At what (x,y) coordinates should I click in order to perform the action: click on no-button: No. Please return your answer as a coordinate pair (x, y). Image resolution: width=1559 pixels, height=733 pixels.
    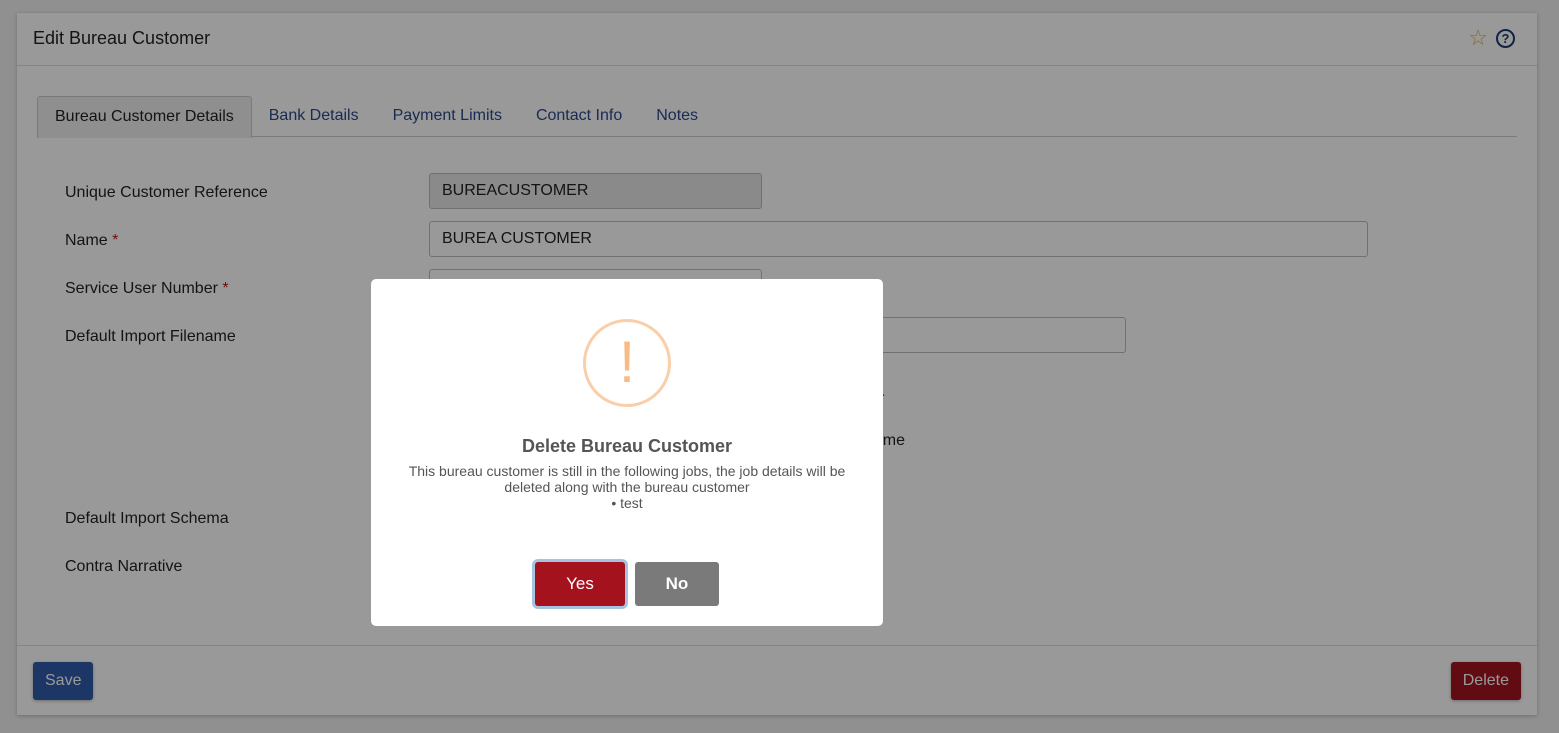
    Looking at the image, I should click on (677, 584).